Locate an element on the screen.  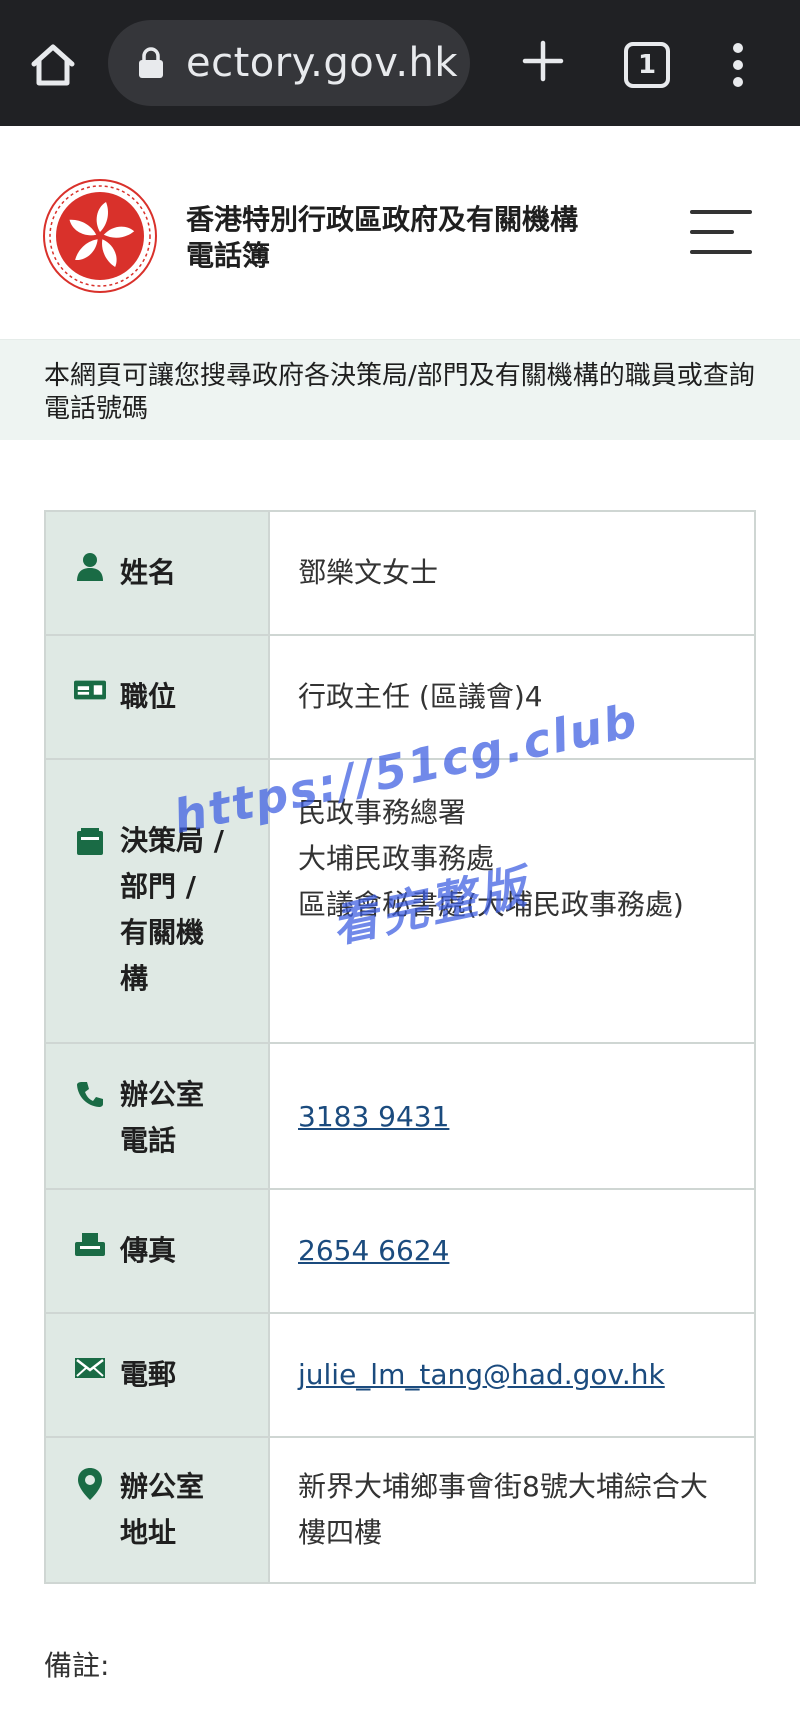
fax-link: 2654 6624 is located at coordinates (373, 1250).